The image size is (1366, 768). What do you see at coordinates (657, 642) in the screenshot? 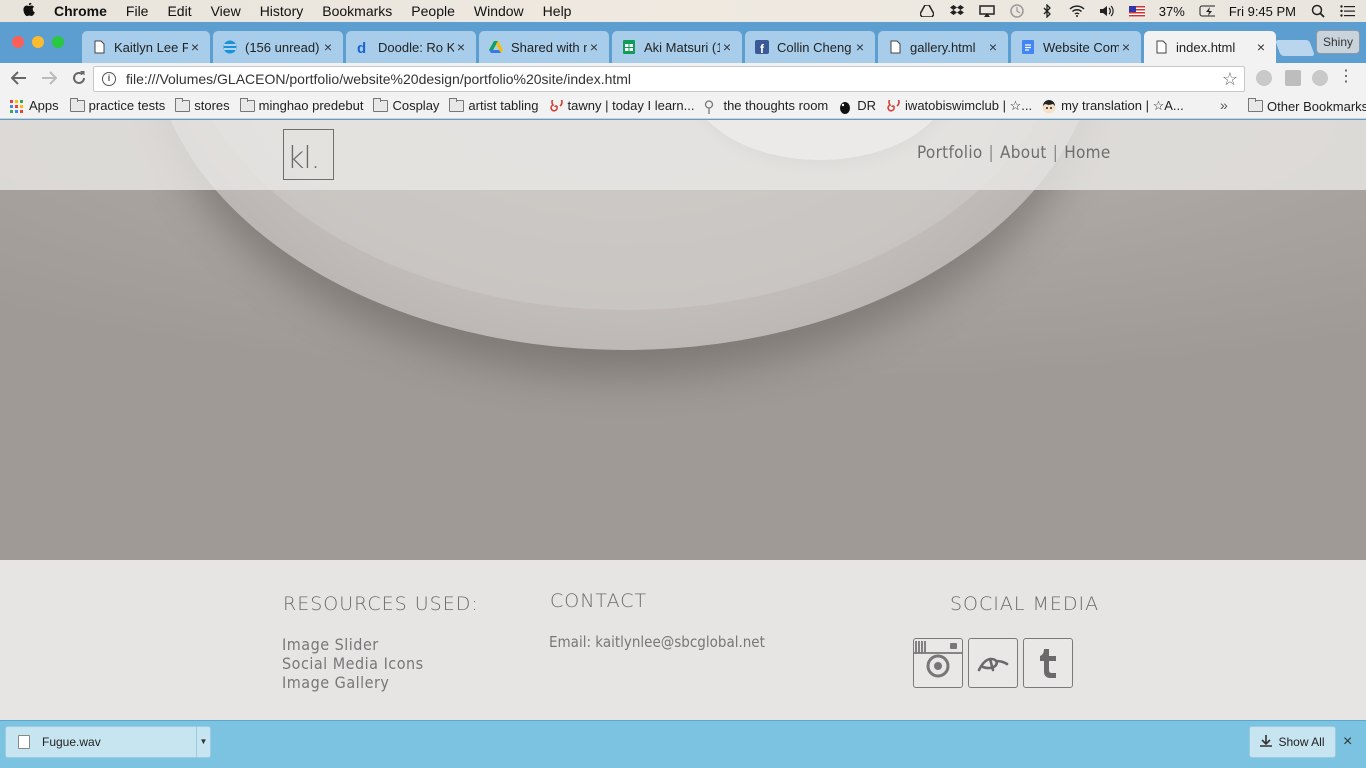
I see `contact-email: Email: kaitlynlee@sbcglobal.net` at bounding box center [657, 642].